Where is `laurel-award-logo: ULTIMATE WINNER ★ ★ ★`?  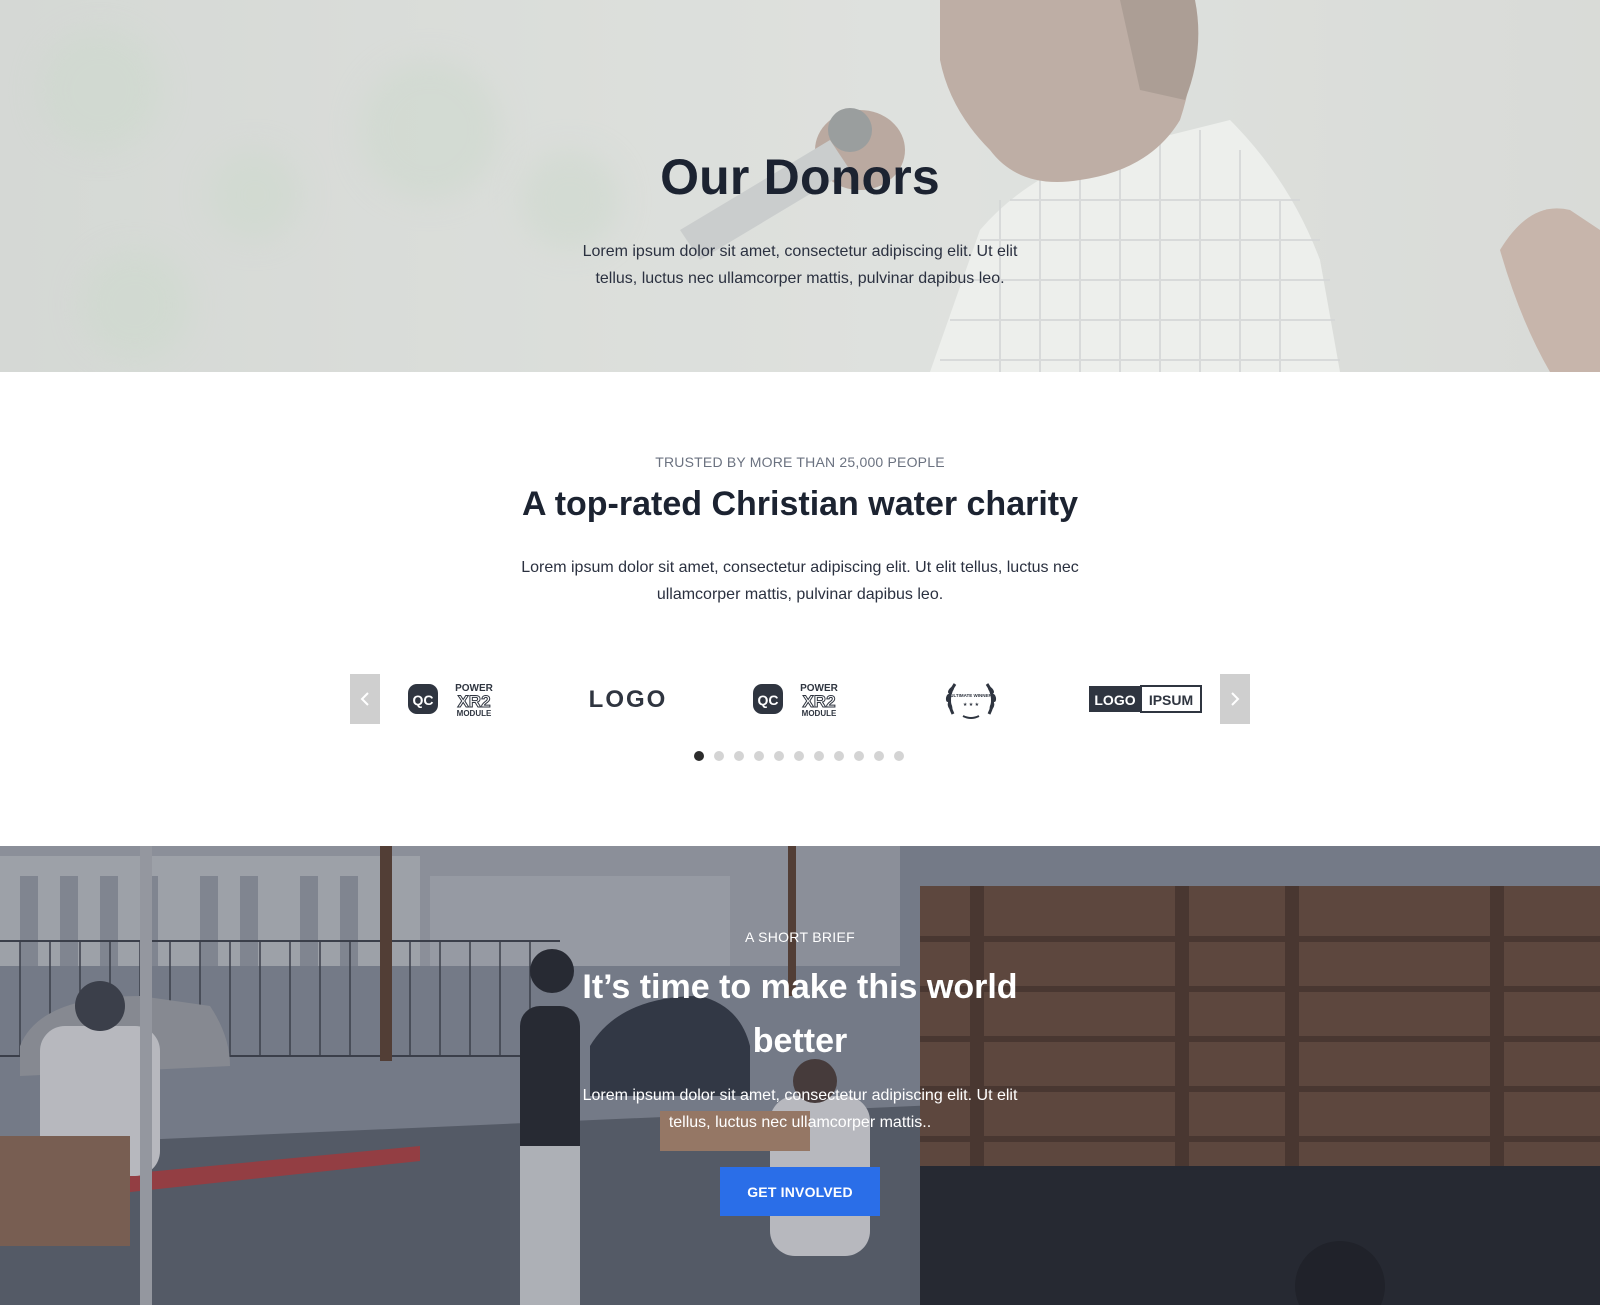 laurel-award-logo: ULTIMATE WINNER ★ ★ ★ is located at coordinates (971, 701).